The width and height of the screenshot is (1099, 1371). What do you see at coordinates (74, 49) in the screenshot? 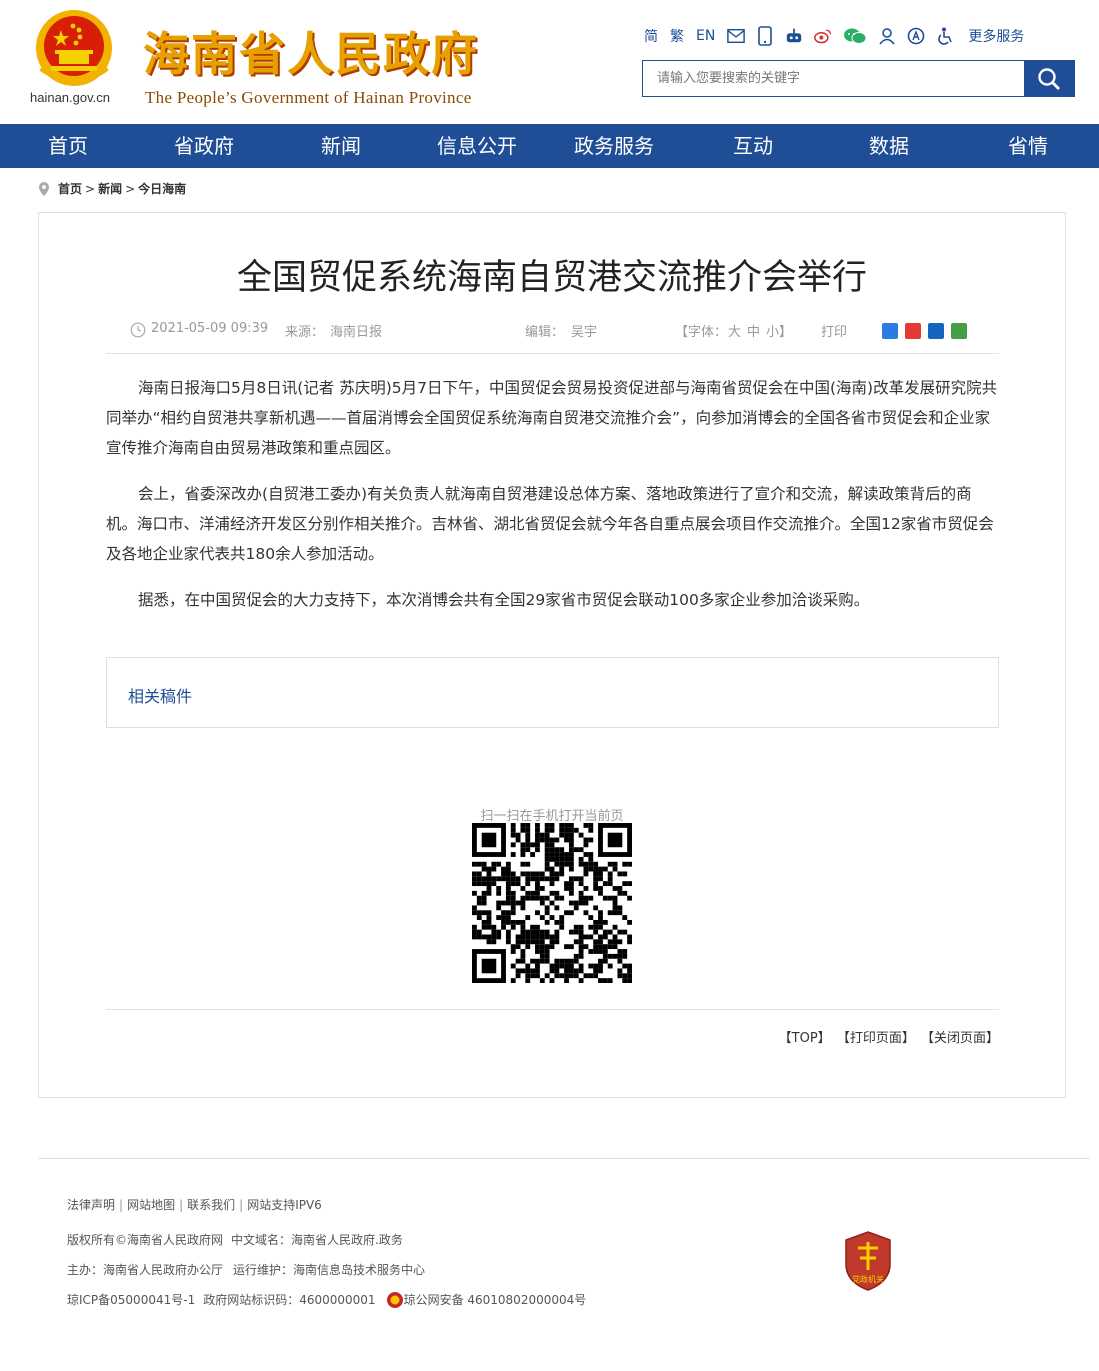
I see `national-emblem-icon` at bounding box center [74, 49].